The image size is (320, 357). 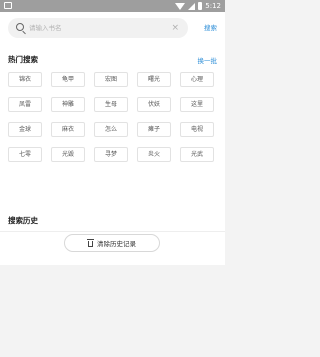 I want to click on clear-history-label: 清除历史记录, so click(x=116, y=244).